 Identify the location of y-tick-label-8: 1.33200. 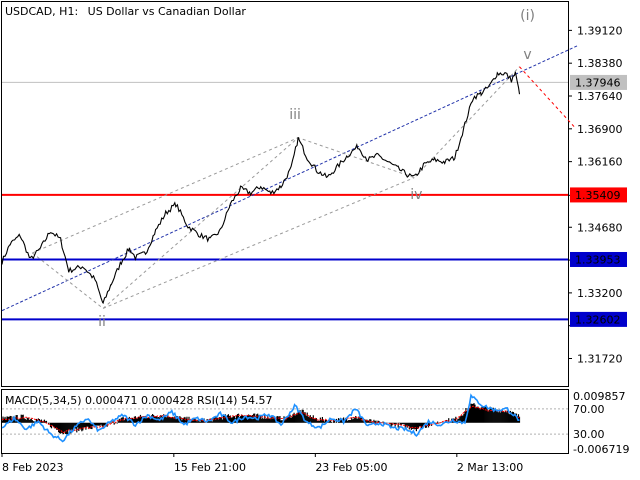
(600, 293).